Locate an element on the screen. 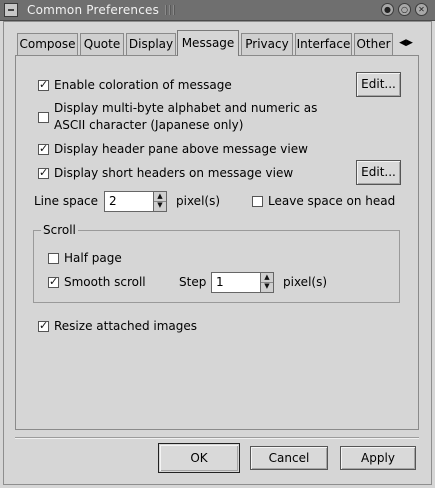 The image size is (435, 488). tab-message: Message is located at coordinates (208, 43).